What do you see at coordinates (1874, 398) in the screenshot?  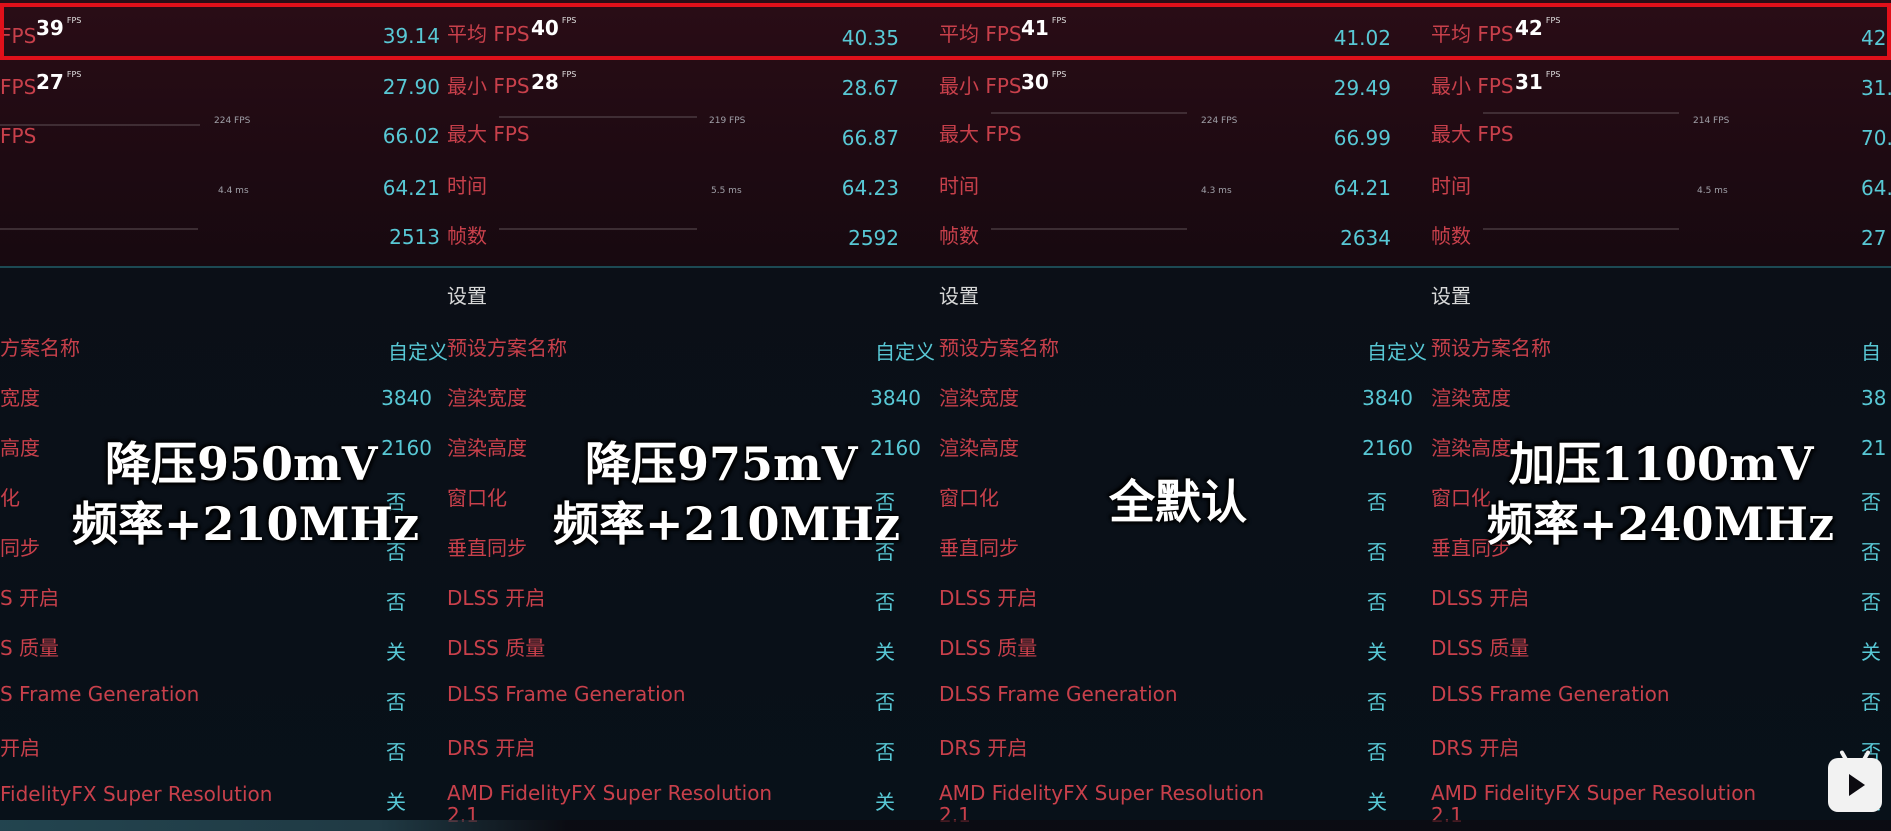 I see `setting-width-value: 38` at bounding box center [1874, 398].